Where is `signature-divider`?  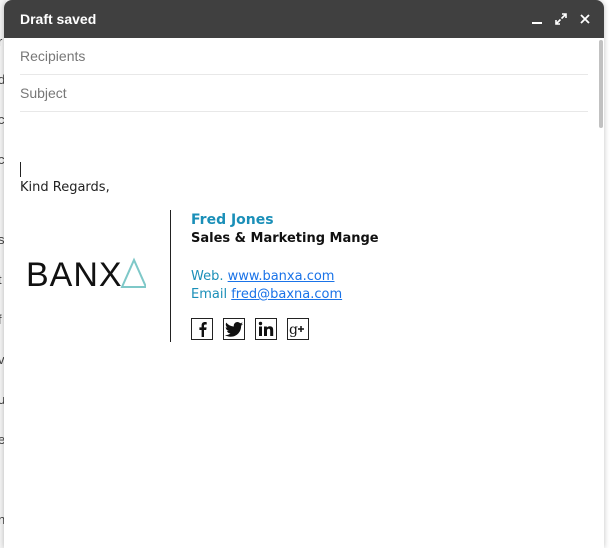
signature-divider is located at coordinates (170, 276).